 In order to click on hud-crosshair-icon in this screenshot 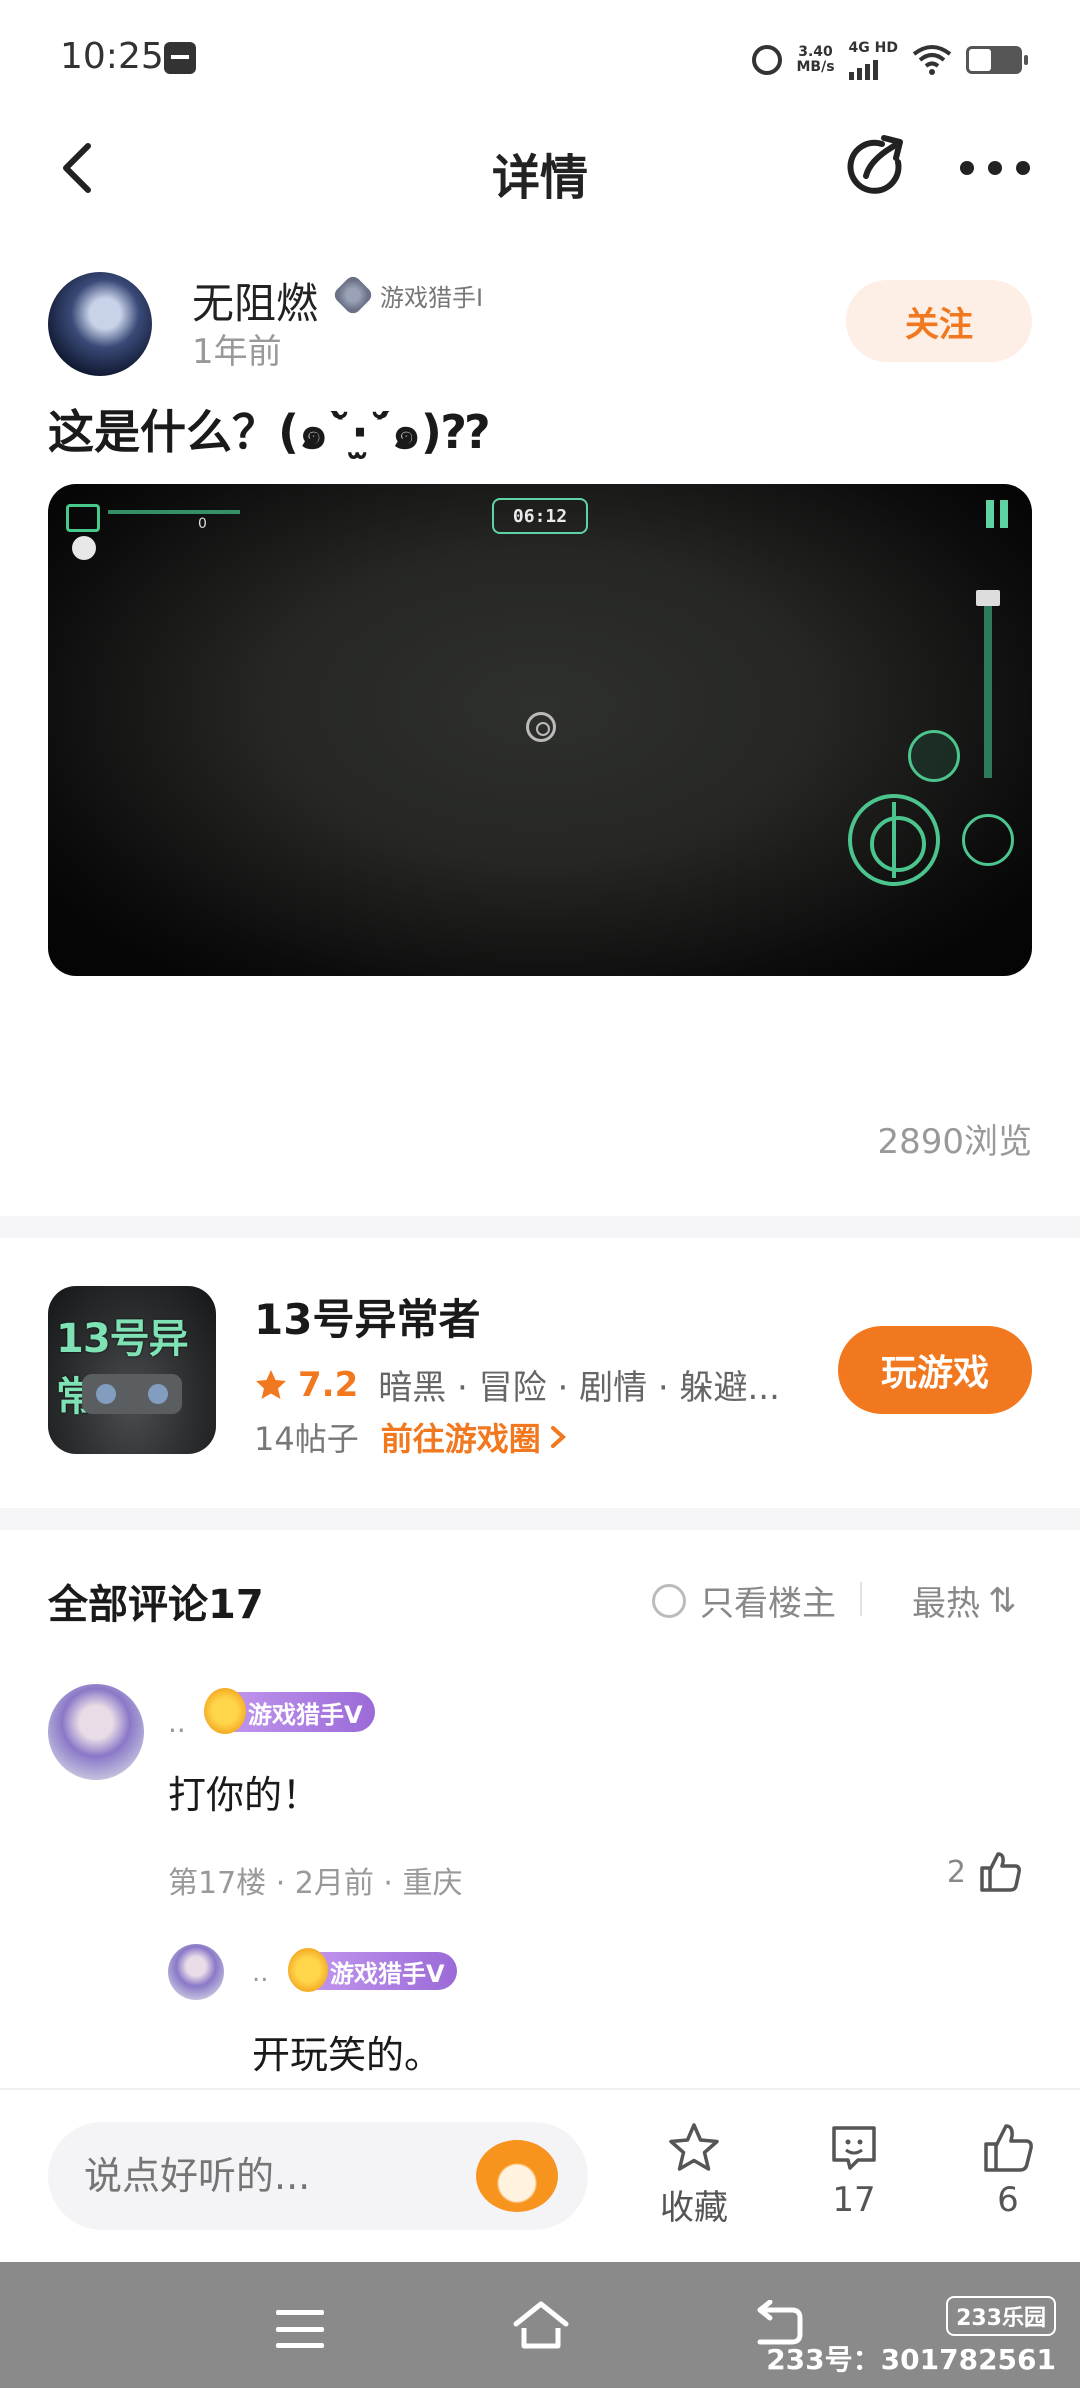, I will do `click(541, 727)`.